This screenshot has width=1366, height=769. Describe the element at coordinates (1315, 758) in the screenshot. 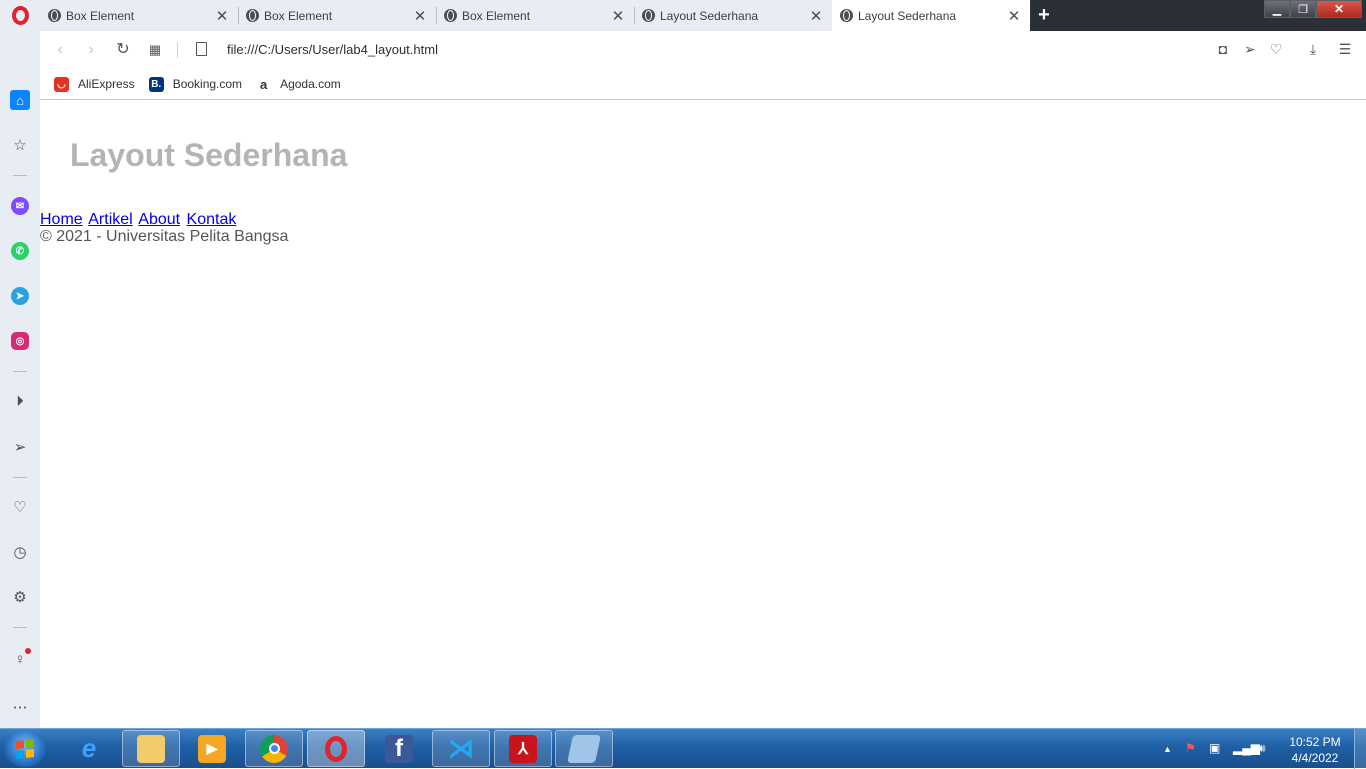

I see `clock-date: 4/4/2022` at that location.